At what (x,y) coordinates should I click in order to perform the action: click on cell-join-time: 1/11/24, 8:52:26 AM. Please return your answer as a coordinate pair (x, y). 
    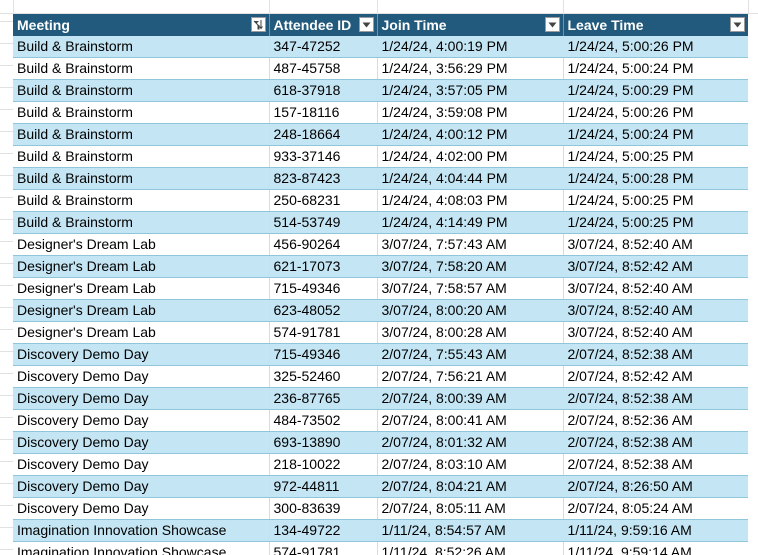
    Looking at the image, I should click on (470, 548).